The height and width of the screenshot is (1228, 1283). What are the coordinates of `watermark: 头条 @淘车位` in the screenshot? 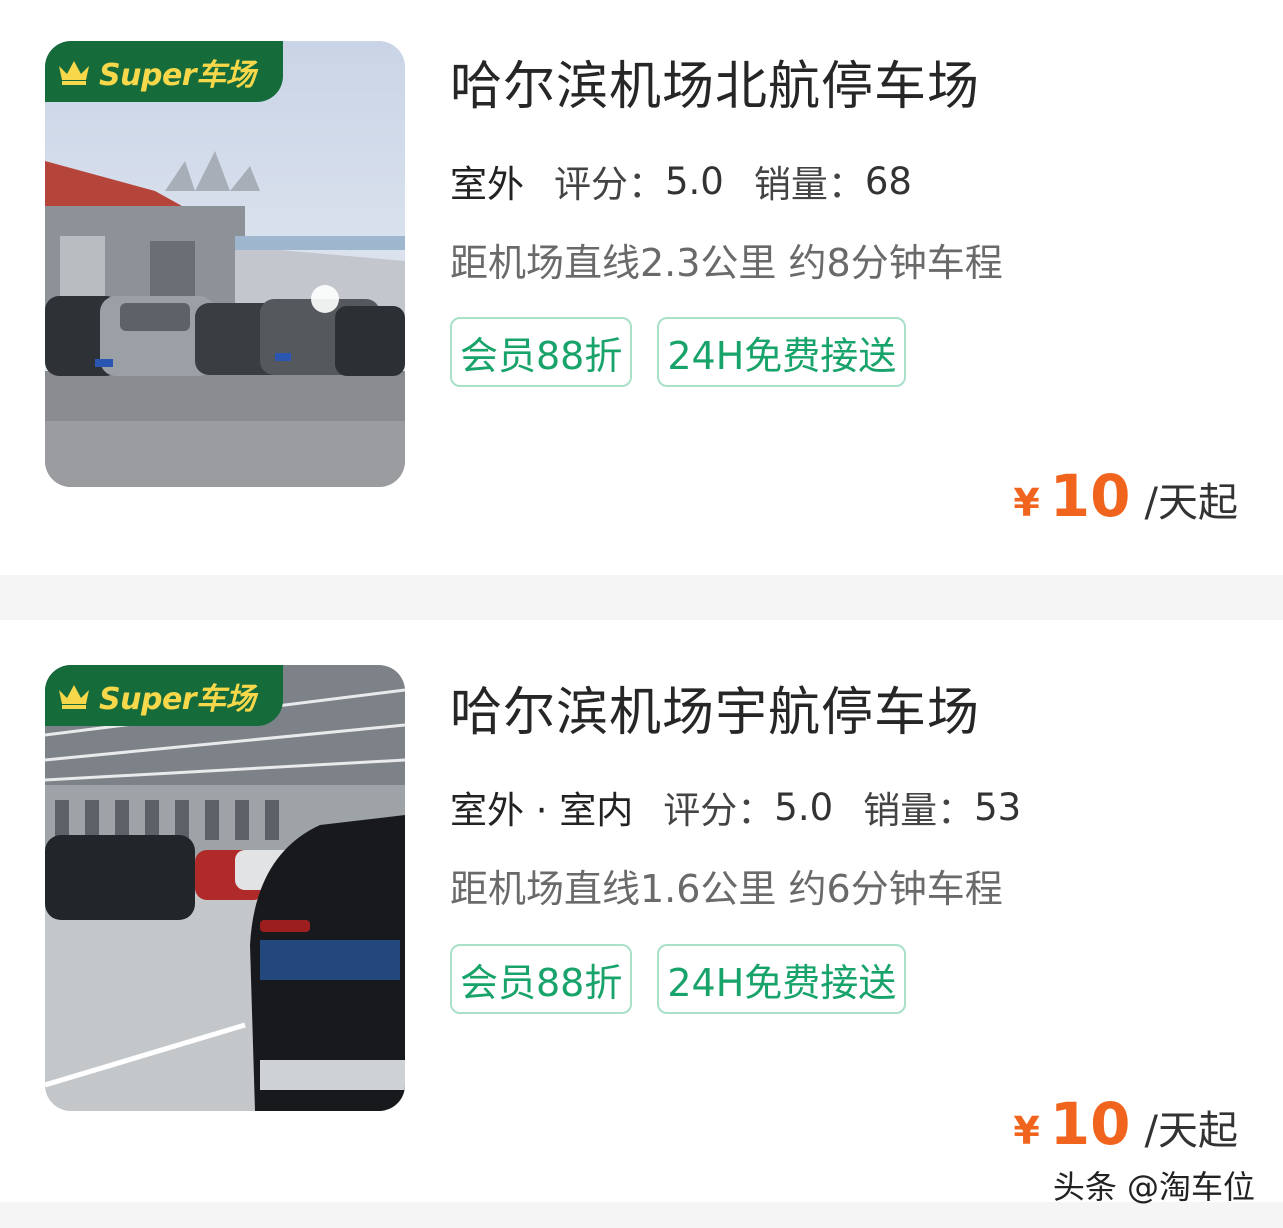 It's located at (1153, 1187).